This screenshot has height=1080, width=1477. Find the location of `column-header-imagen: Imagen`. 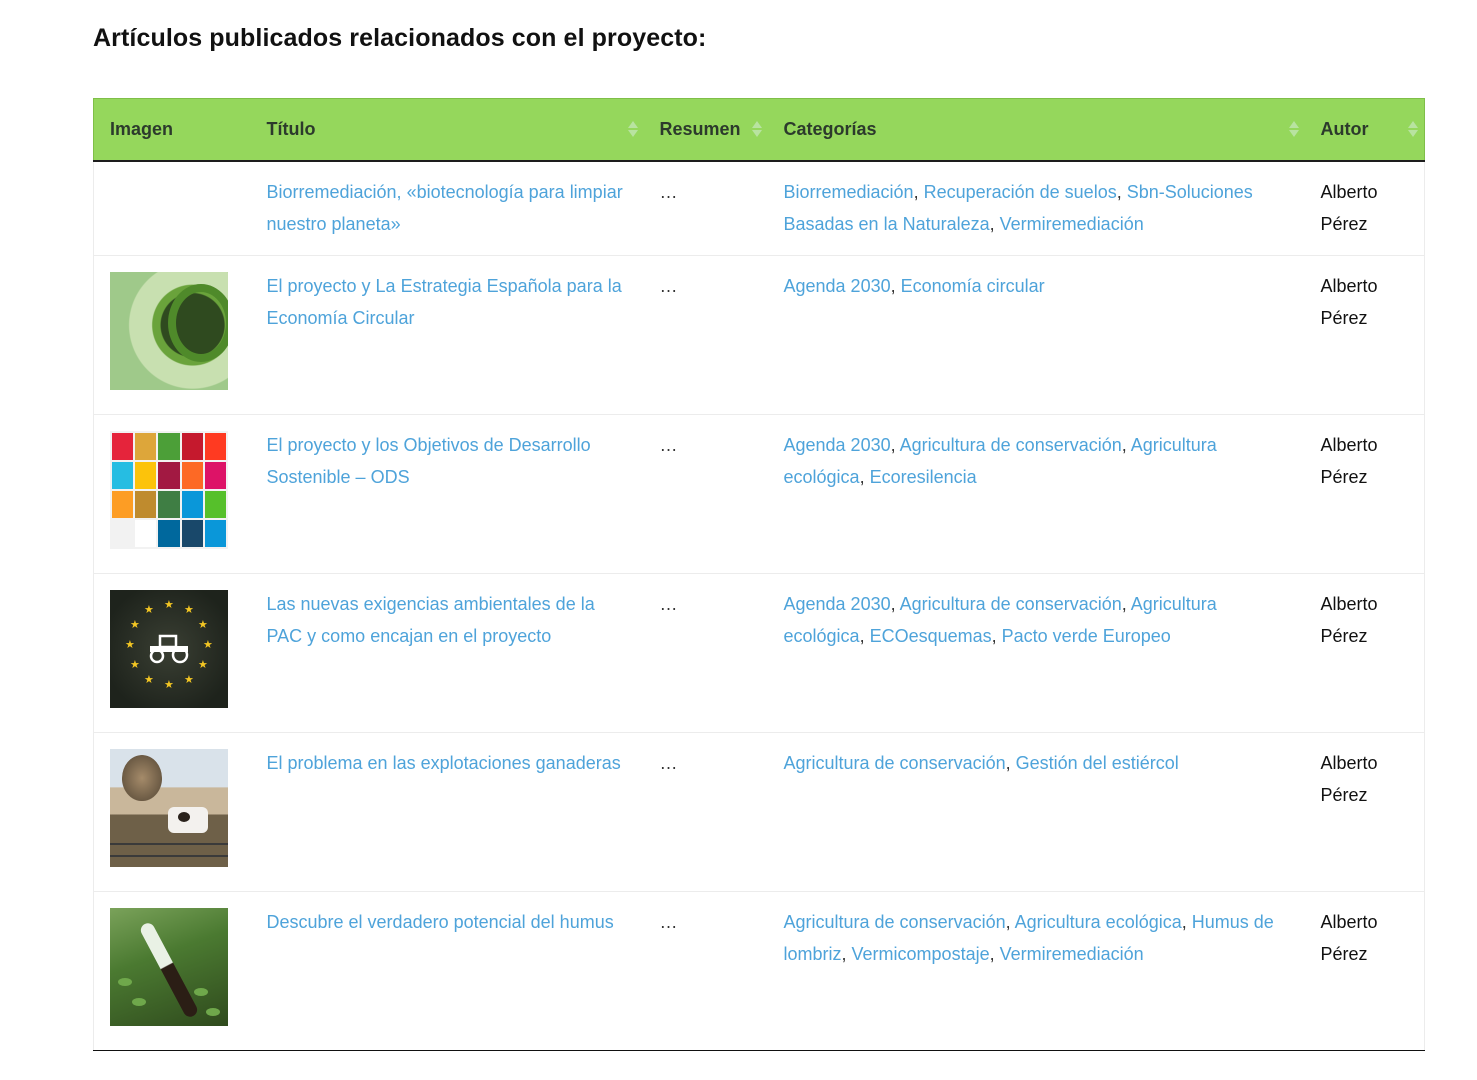

column-header-imagen: Imagen is located at coordinates (172, 130).